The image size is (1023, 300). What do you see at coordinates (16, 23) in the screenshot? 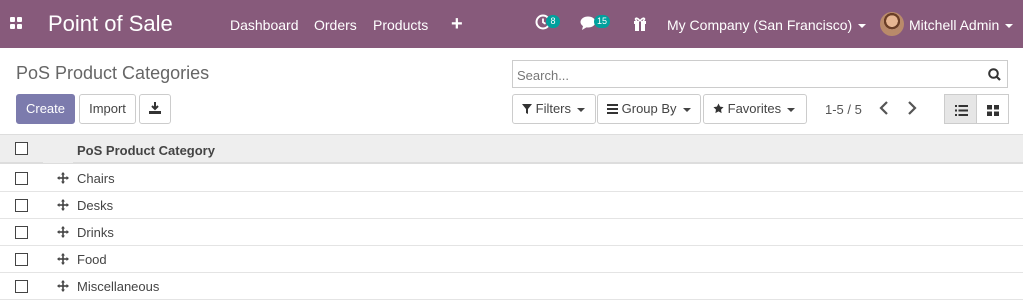
I see `apps-menu-icon` at bounding box center [16, 23].